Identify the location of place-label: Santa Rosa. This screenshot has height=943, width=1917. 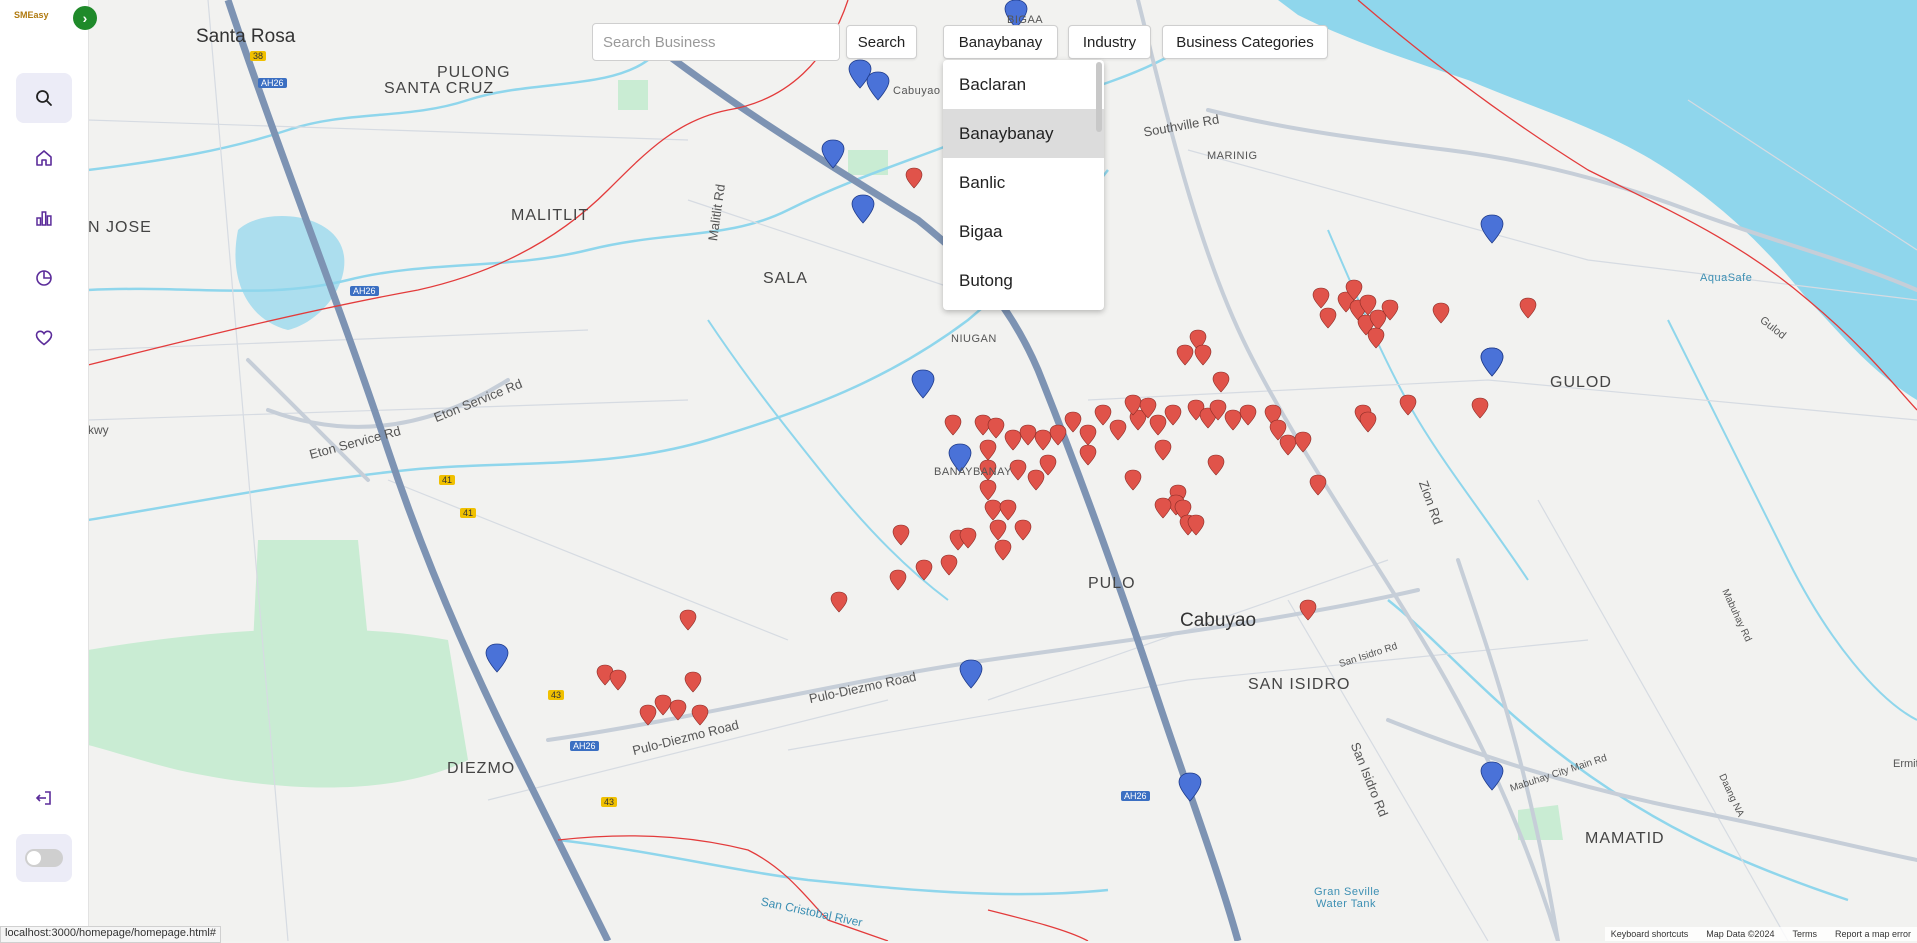
(246, 36).